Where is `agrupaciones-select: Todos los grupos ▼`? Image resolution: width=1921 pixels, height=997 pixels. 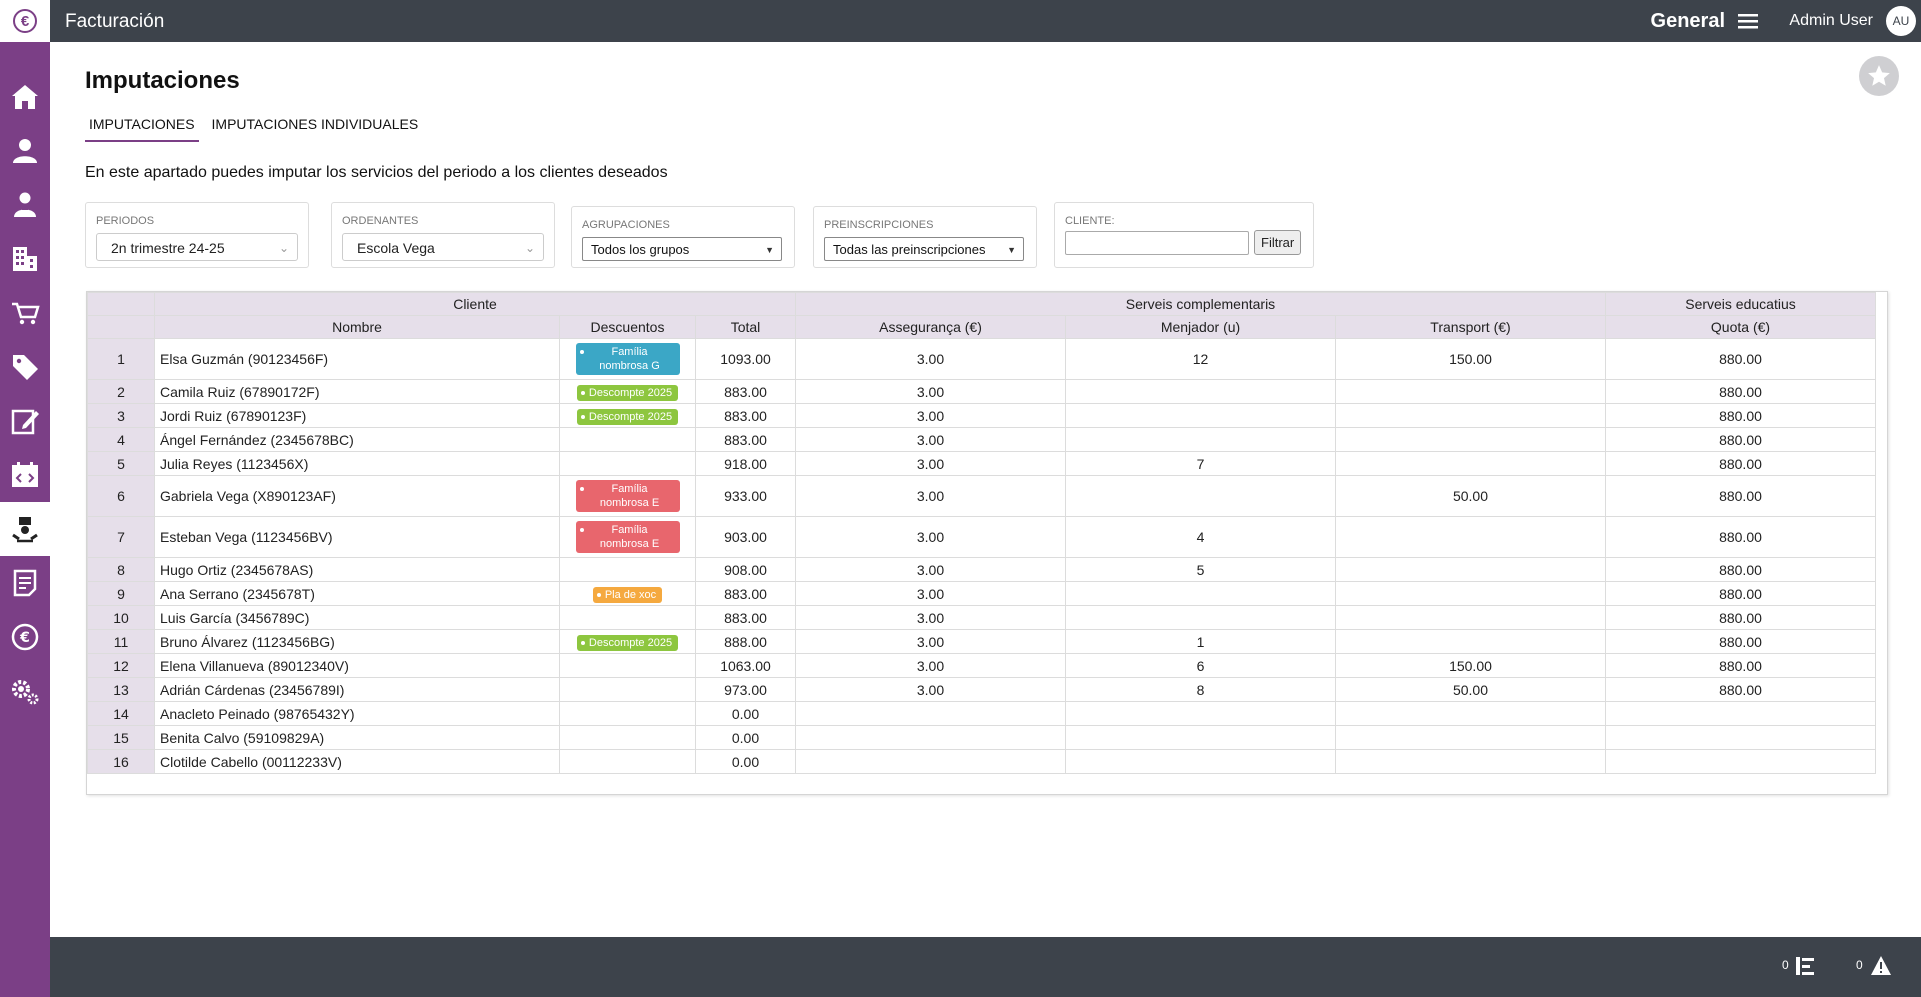 agrupaciones-select: Todos los grupos ▼ is located at coordinates (682, 249).